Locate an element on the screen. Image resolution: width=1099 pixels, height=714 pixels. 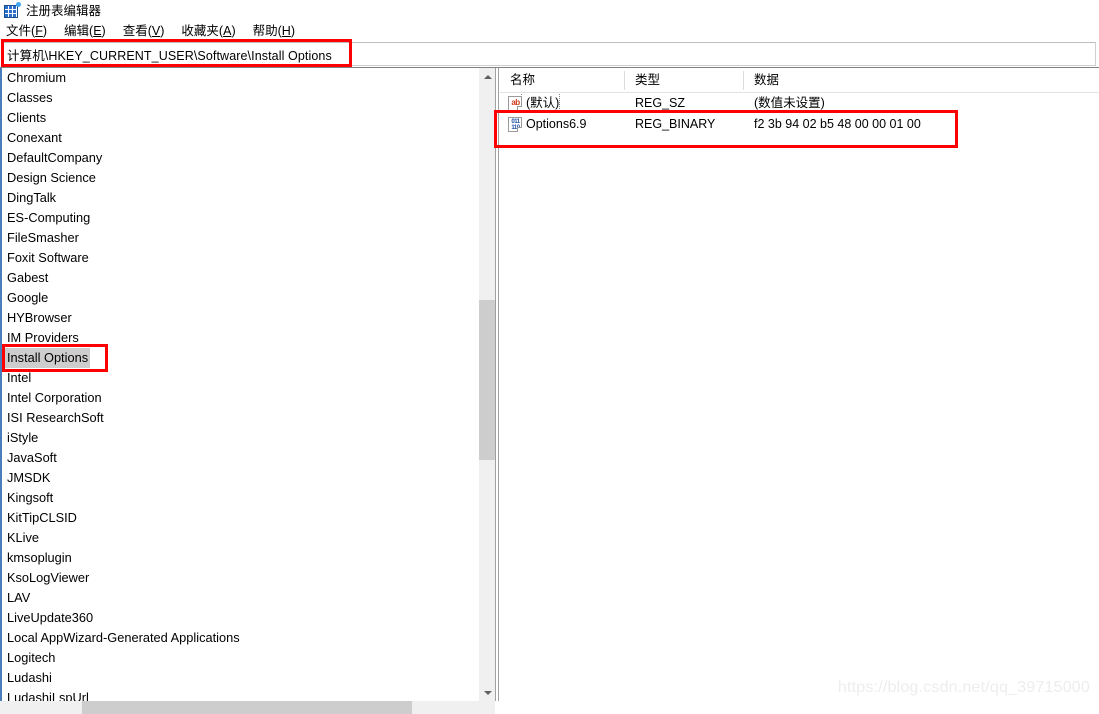
tree-item: Chromium is located at coordinates (238, 78).